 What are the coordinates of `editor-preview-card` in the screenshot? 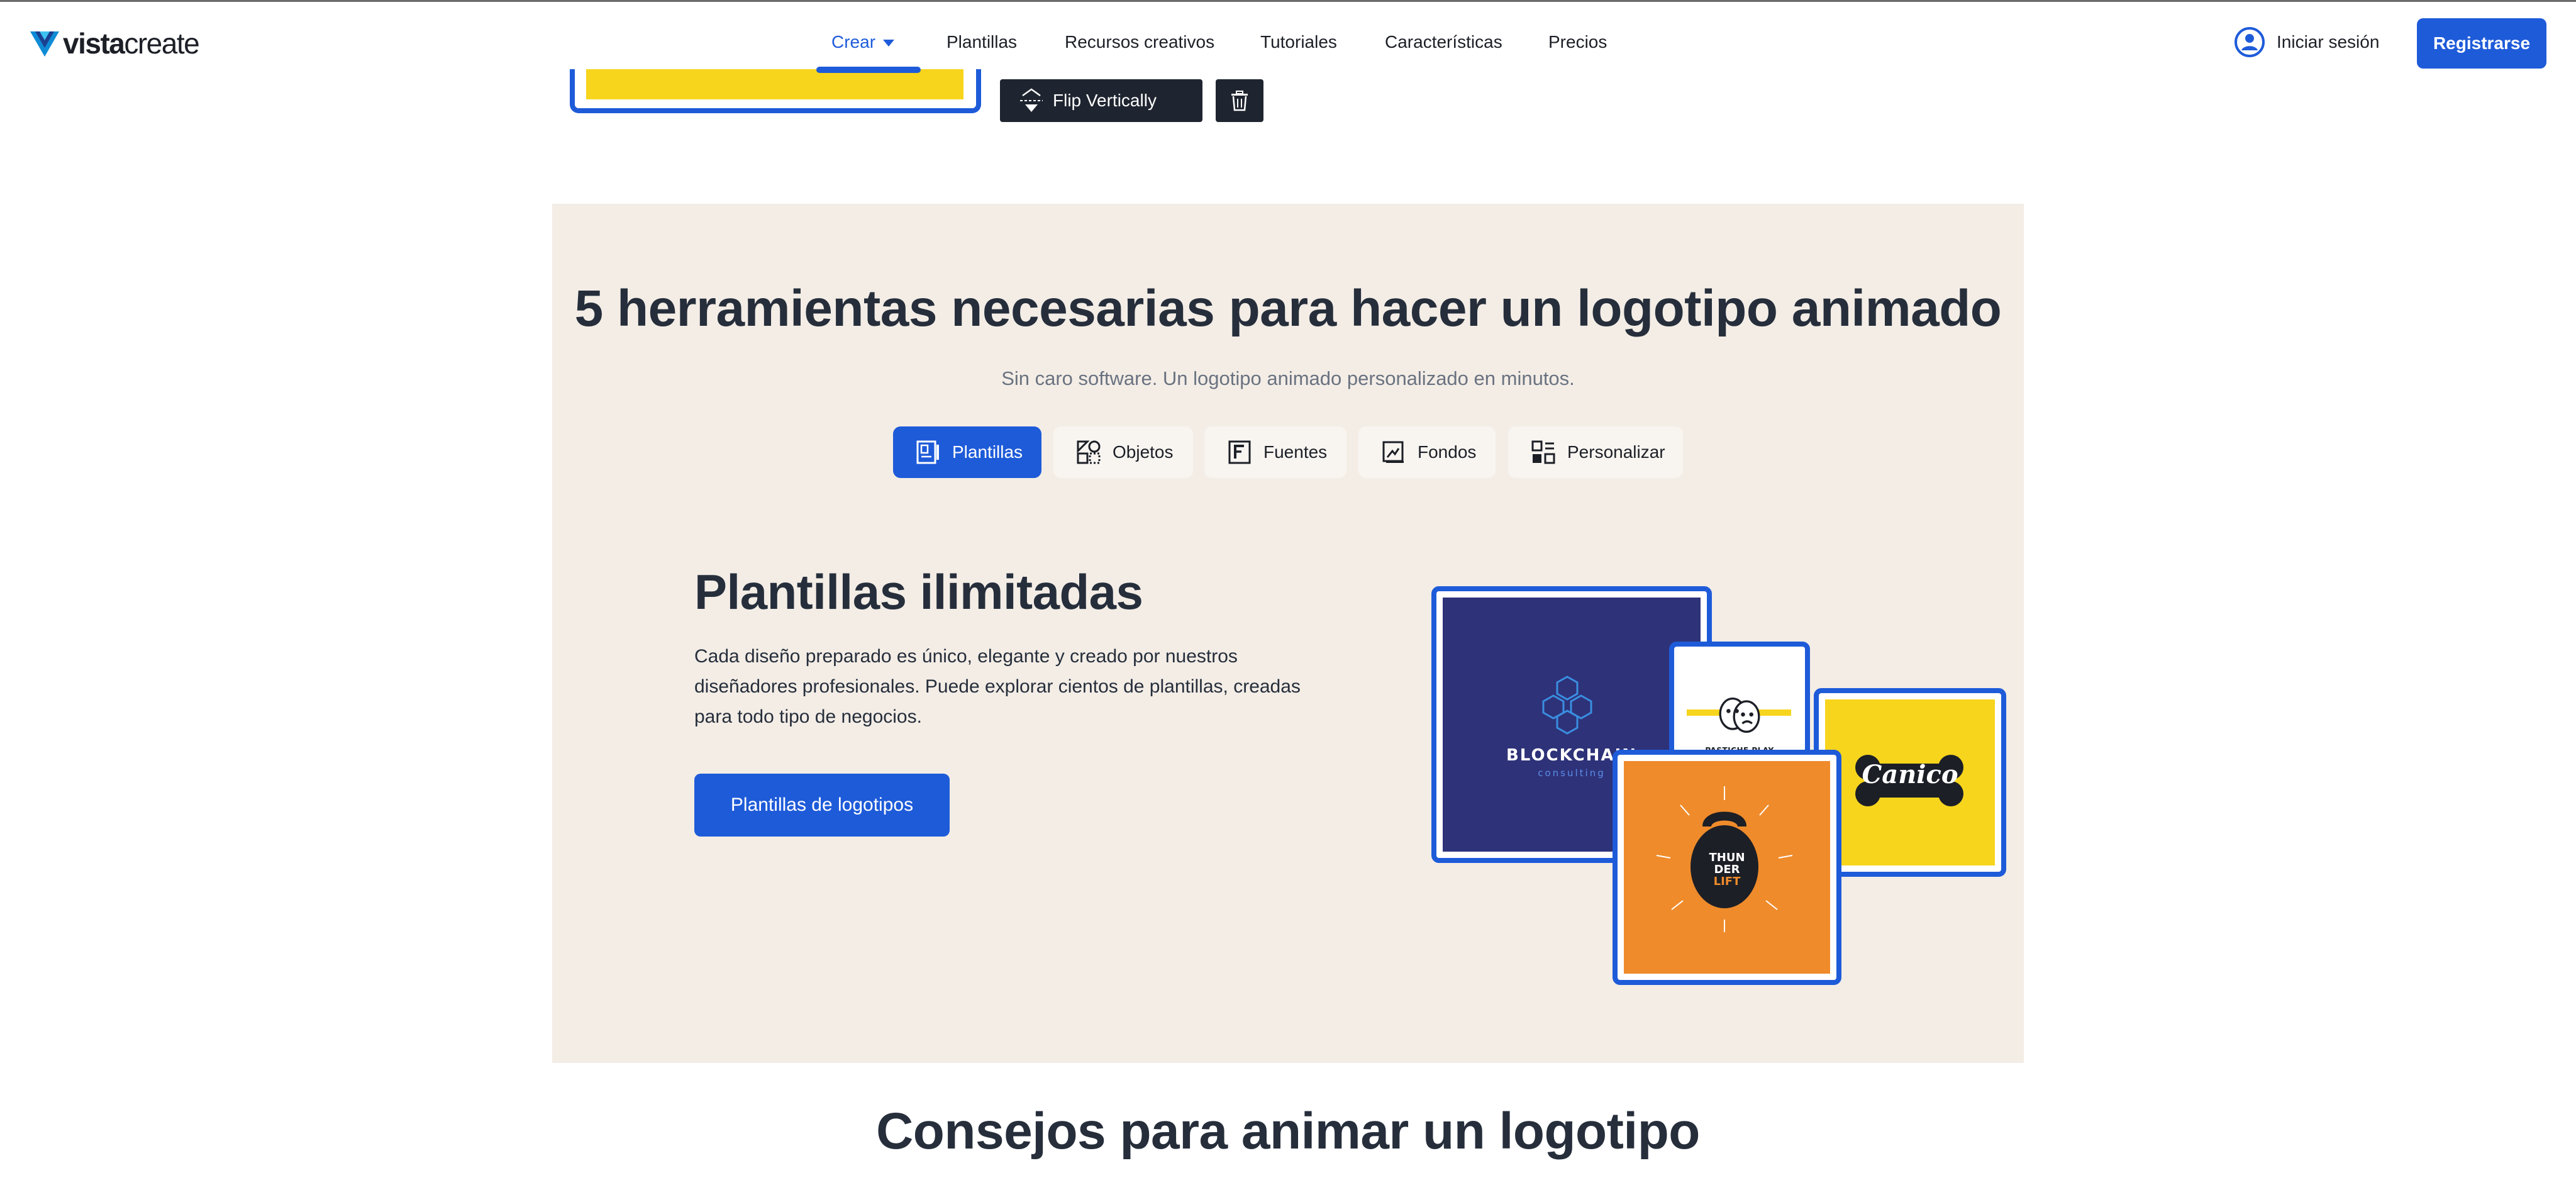 It's located at (775, 90).